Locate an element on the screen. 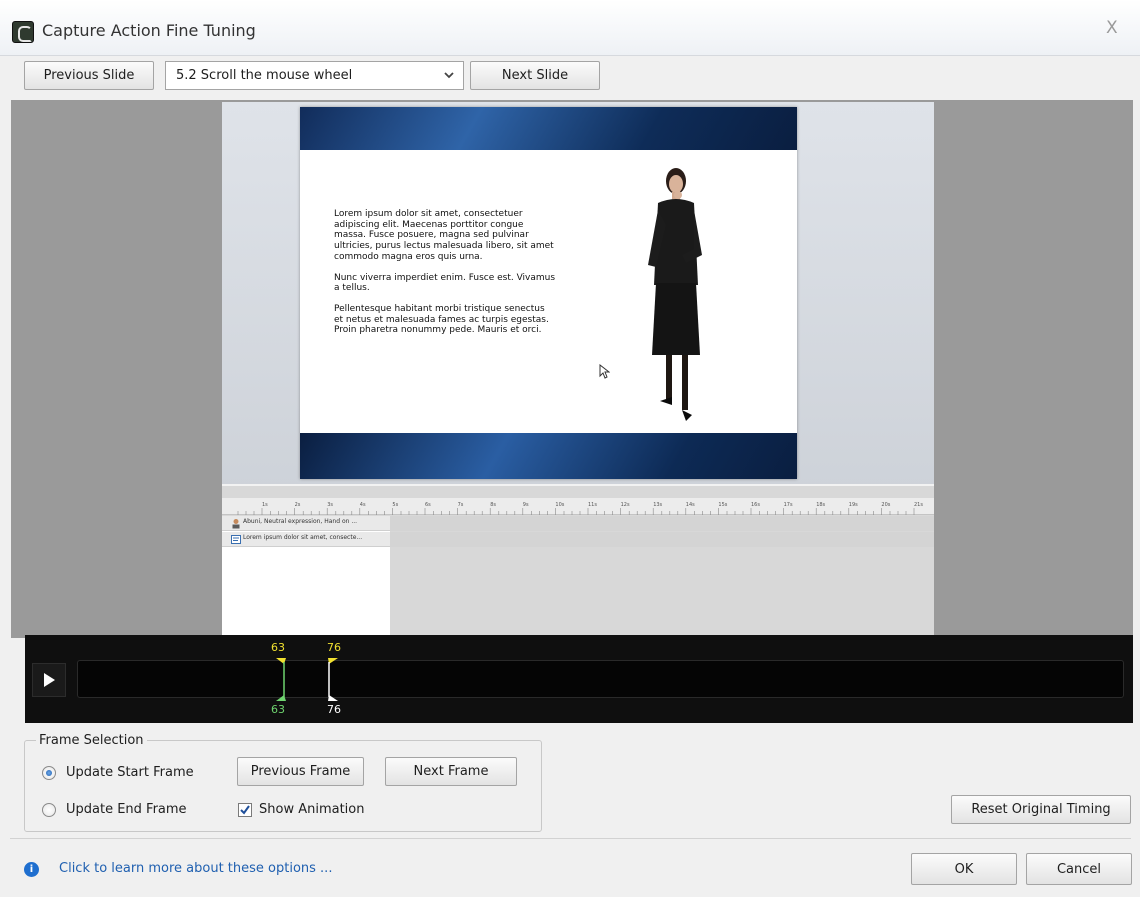 Image resolution: width=1140 pixels, height=897 pixels. title-bar: Capture Action Fine Tuning X is located at coordinates (570, 28).